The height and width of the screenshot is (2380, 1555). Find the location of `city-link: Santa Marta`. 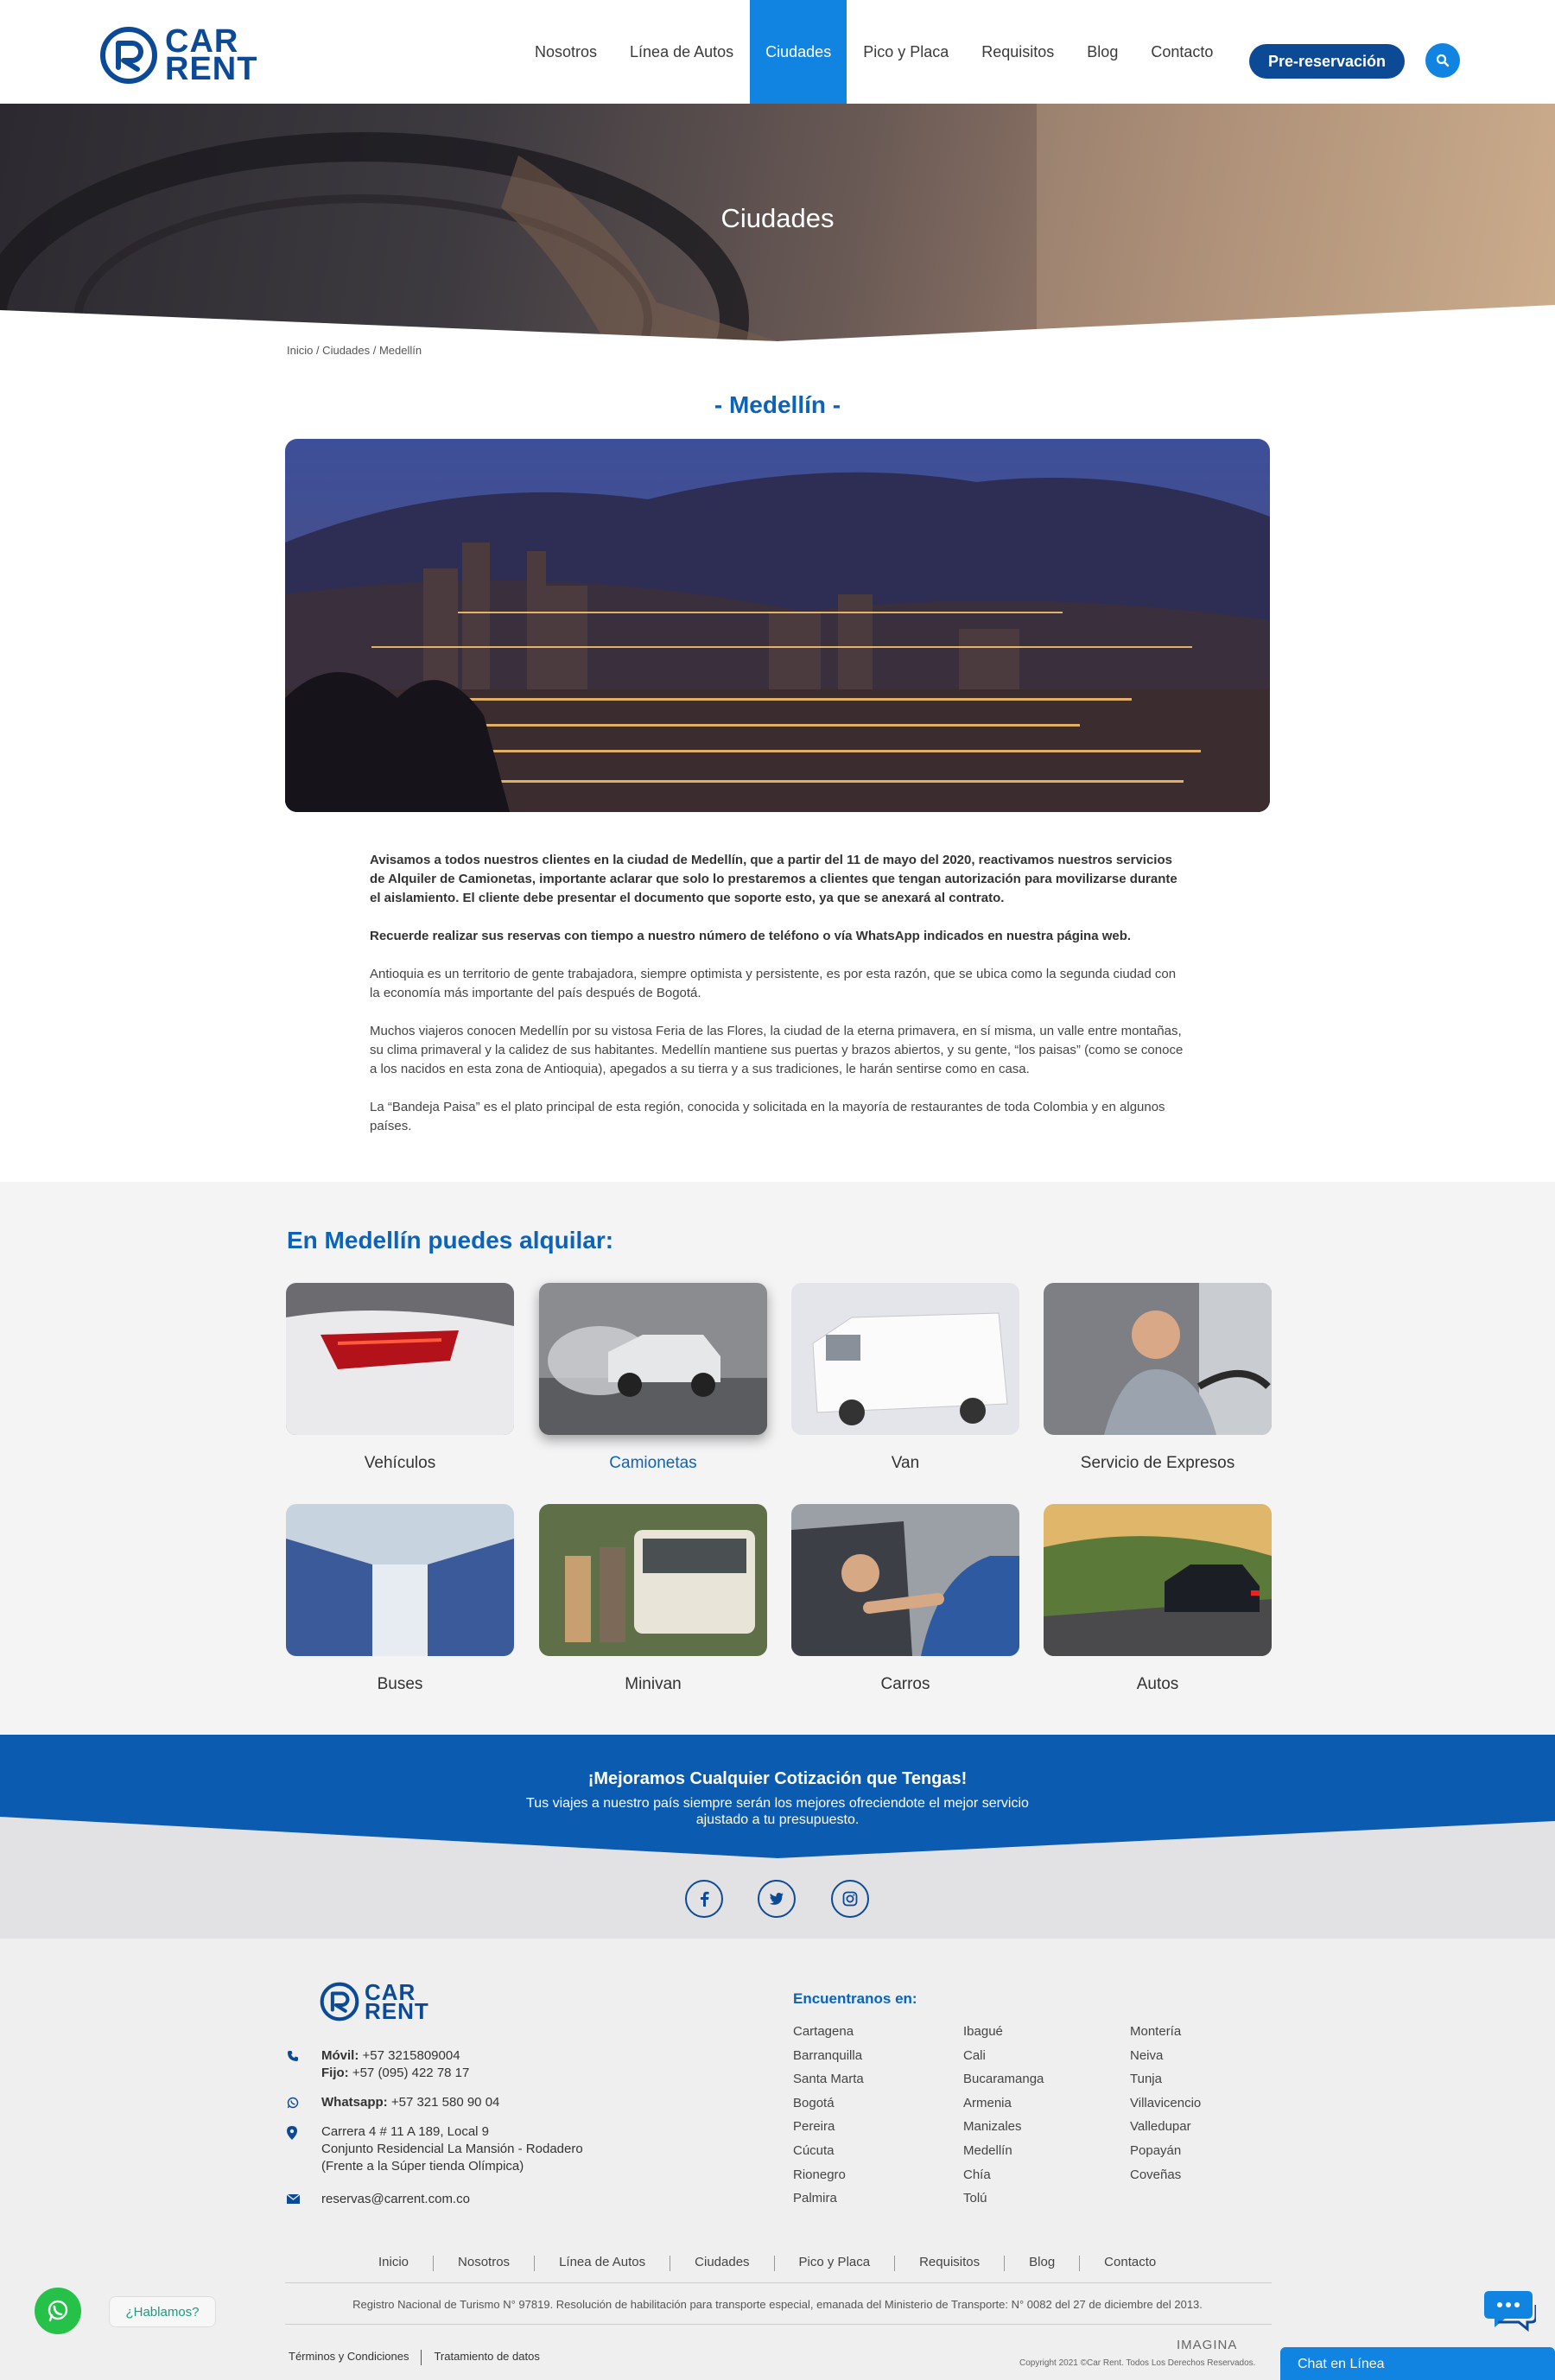

city-link: Santa Marta is located at coordinates (828, 2079).